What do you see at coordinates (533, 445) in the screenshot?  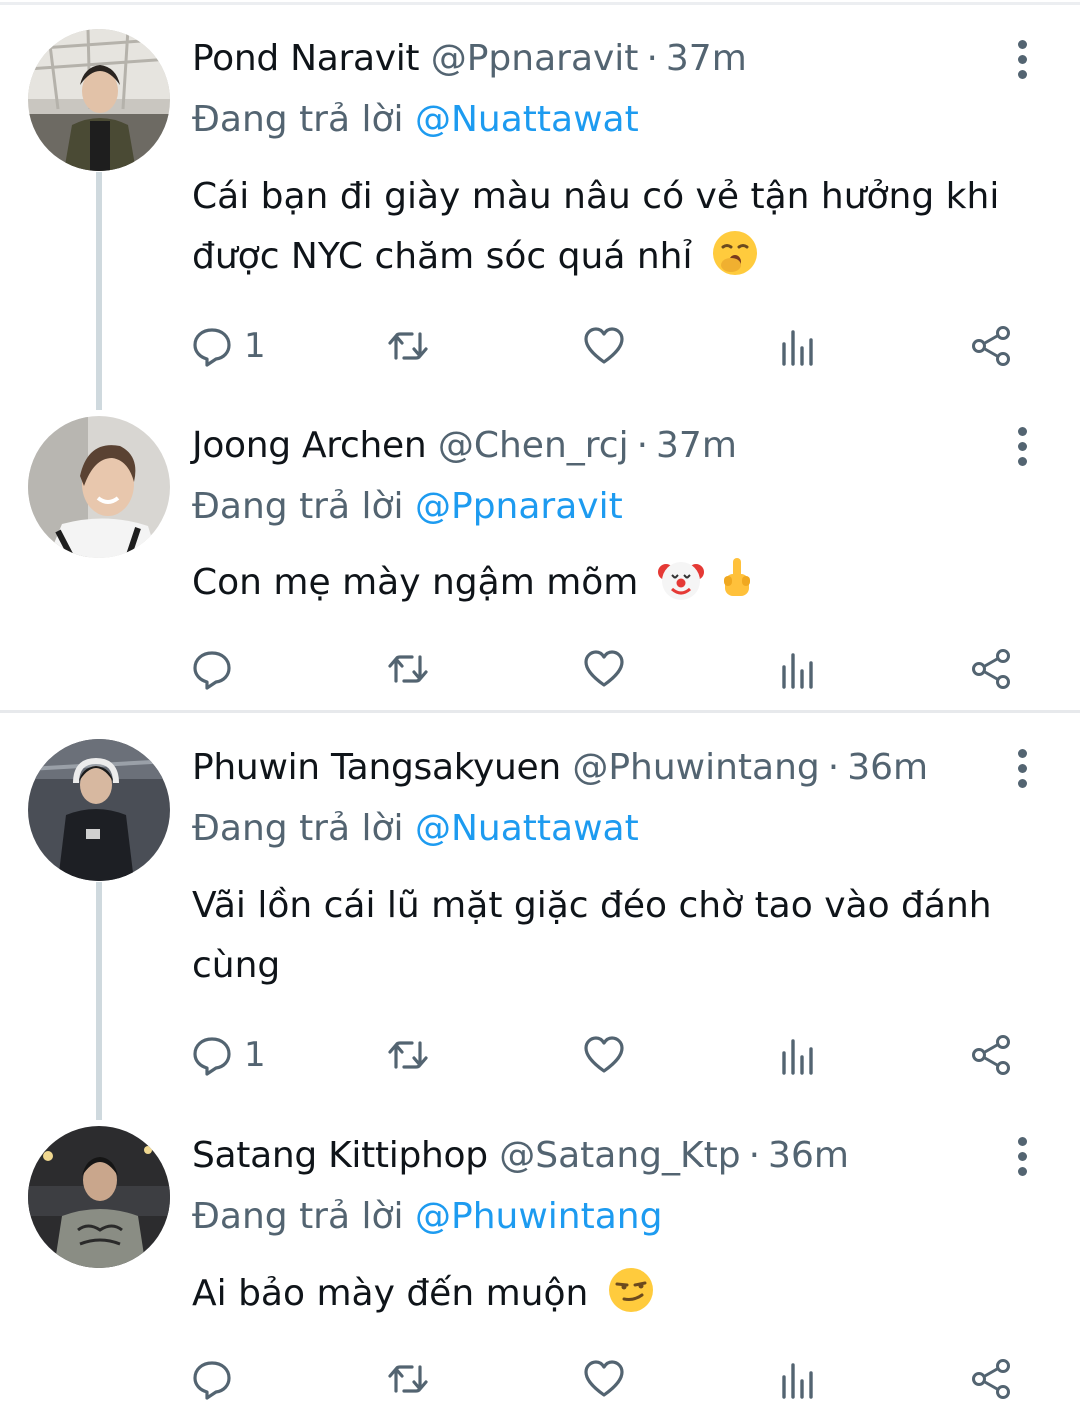 I see `user-handle: @Chen_rcj` at bounding box center [533, 445].